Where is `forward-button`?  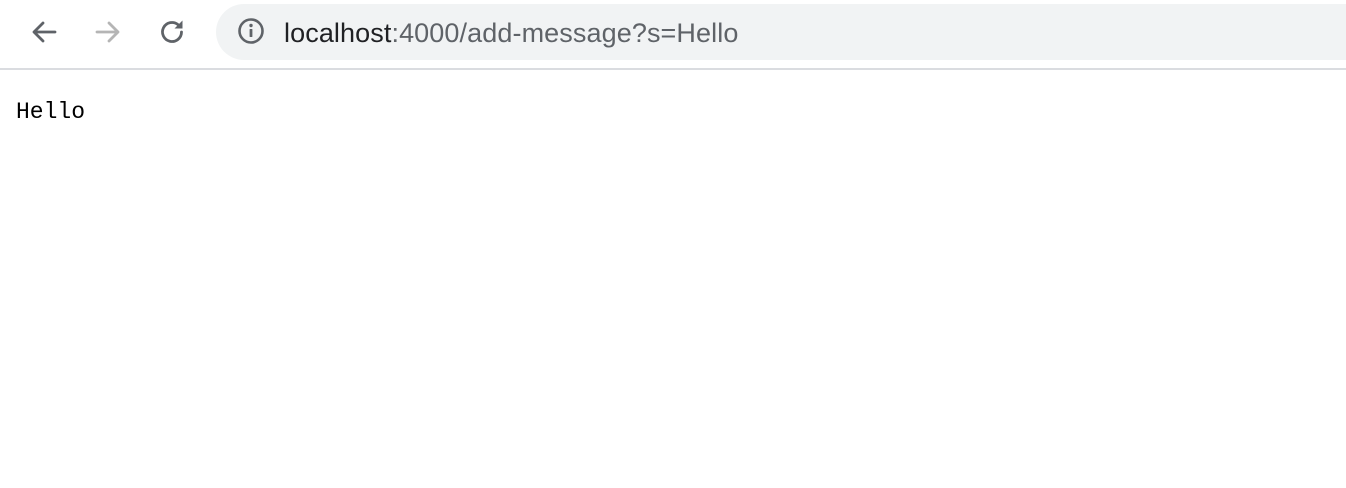
forward-button is located at coordinates (108, 32).